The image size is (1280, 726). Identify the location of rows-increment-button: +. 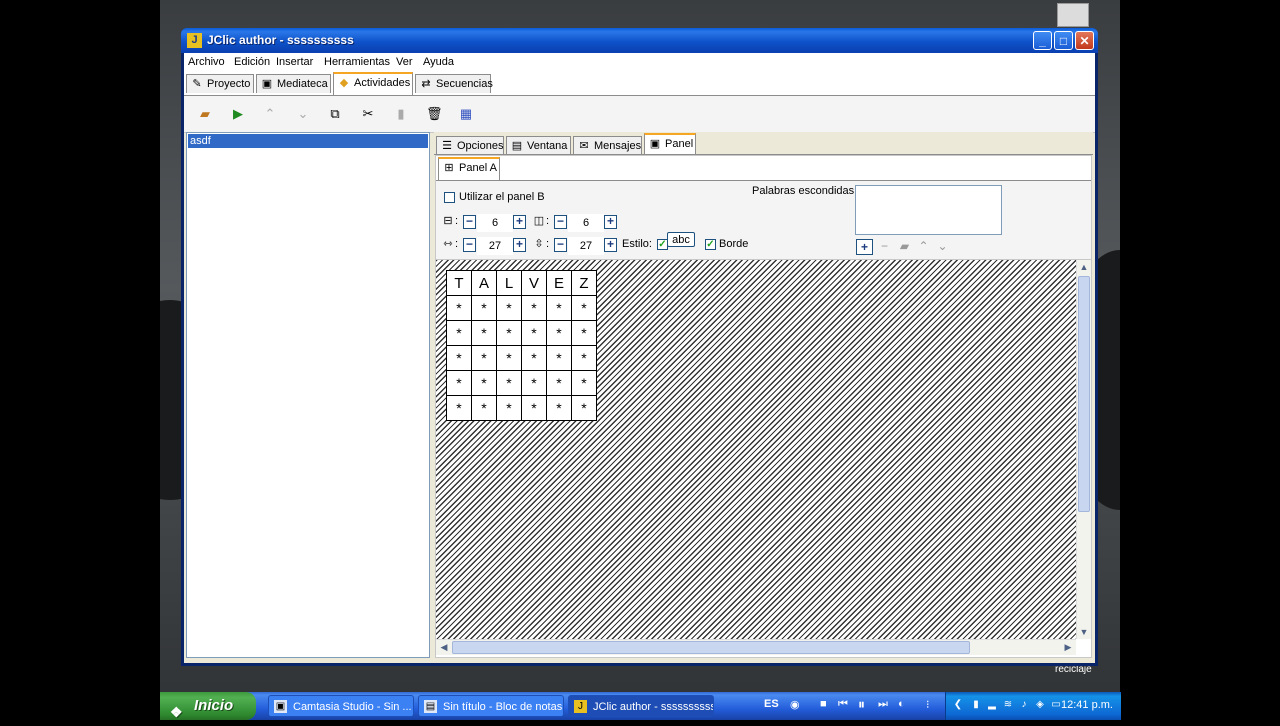
(519, 222).